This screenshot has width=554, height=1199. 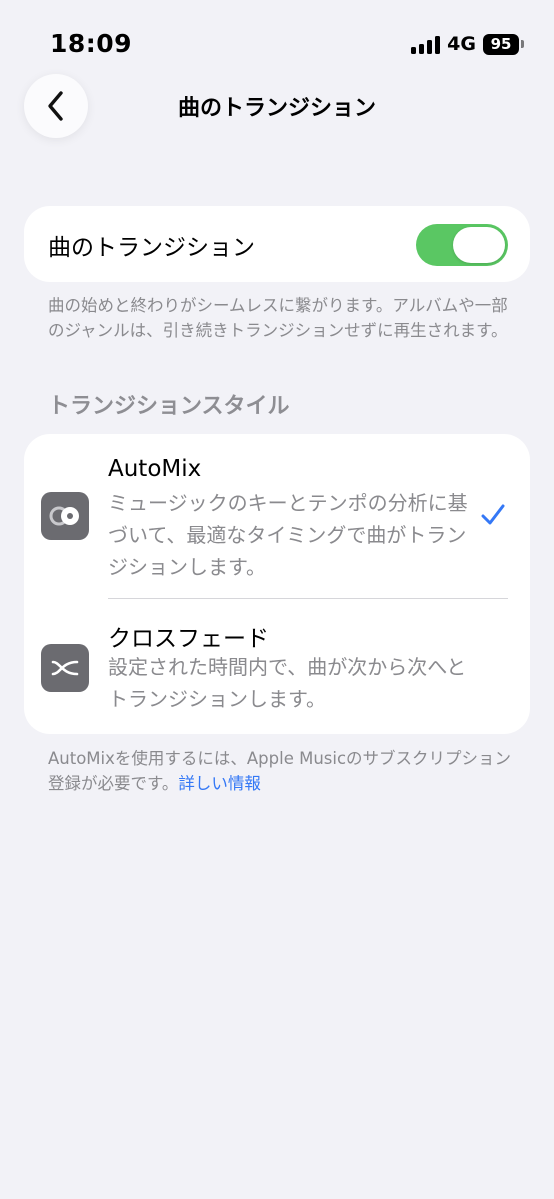 I want to click on automix-icon, so click(x=65, y=516).